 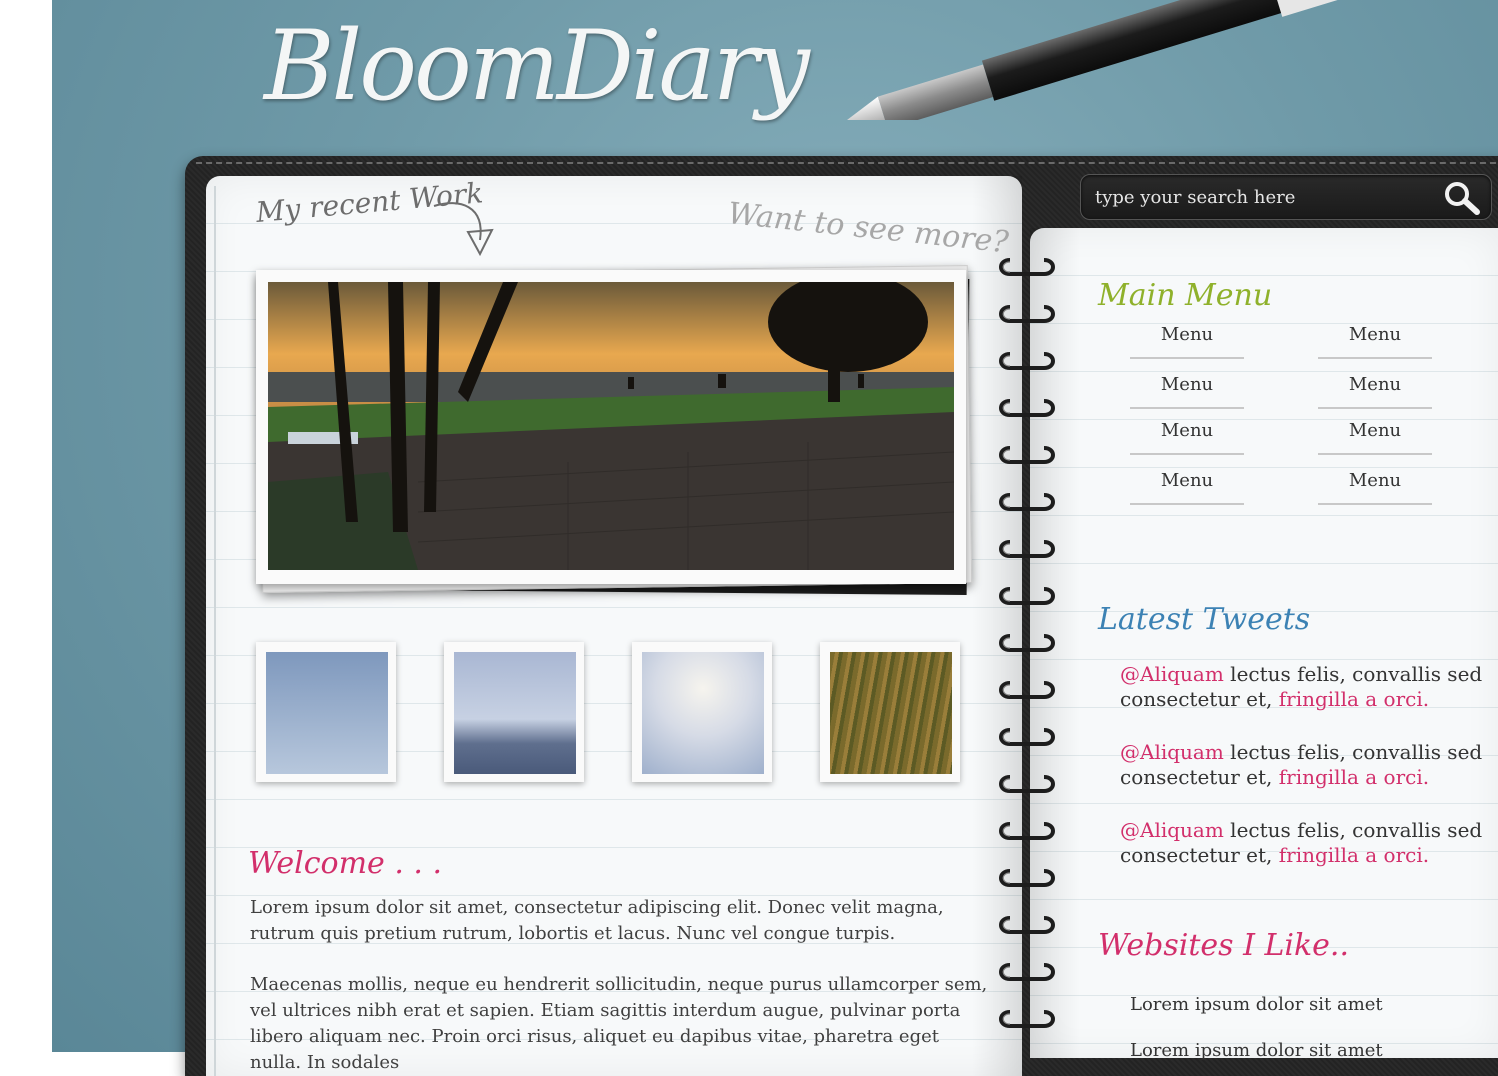 What do you see at coordinates (1461, 197) in the screenshot?
I see `search-icon` at bounding box center [1461, 197].